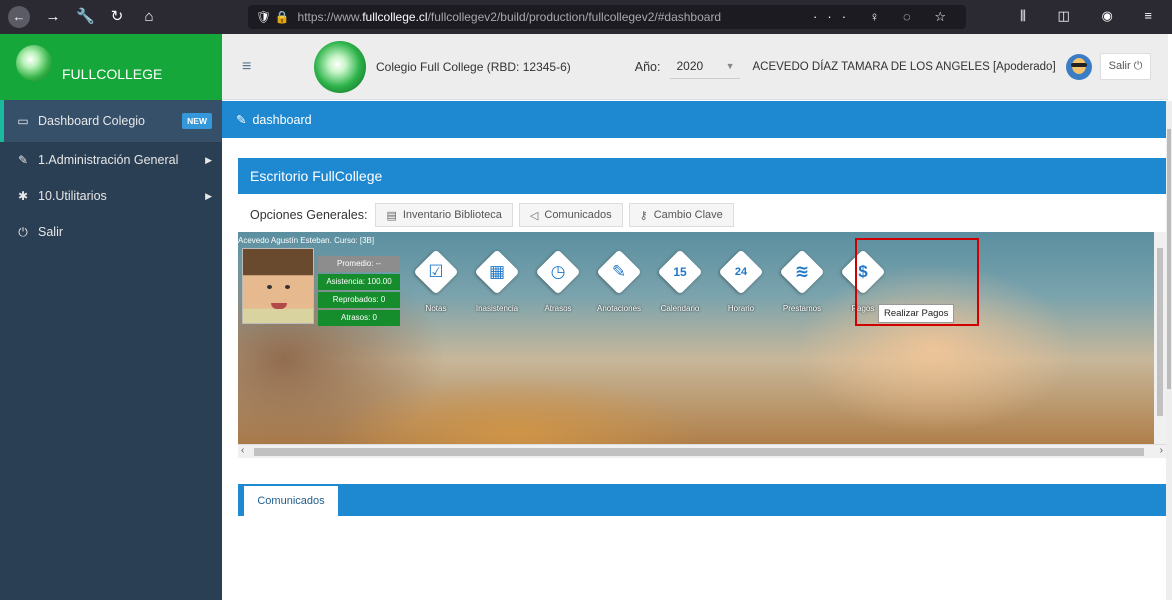 This screenshot has height=600, width=1172. What do you see at coordinates (242, 450) in the screenshot?
I see `scroll-left-icon: ‹` at bounding box center [242, 450].